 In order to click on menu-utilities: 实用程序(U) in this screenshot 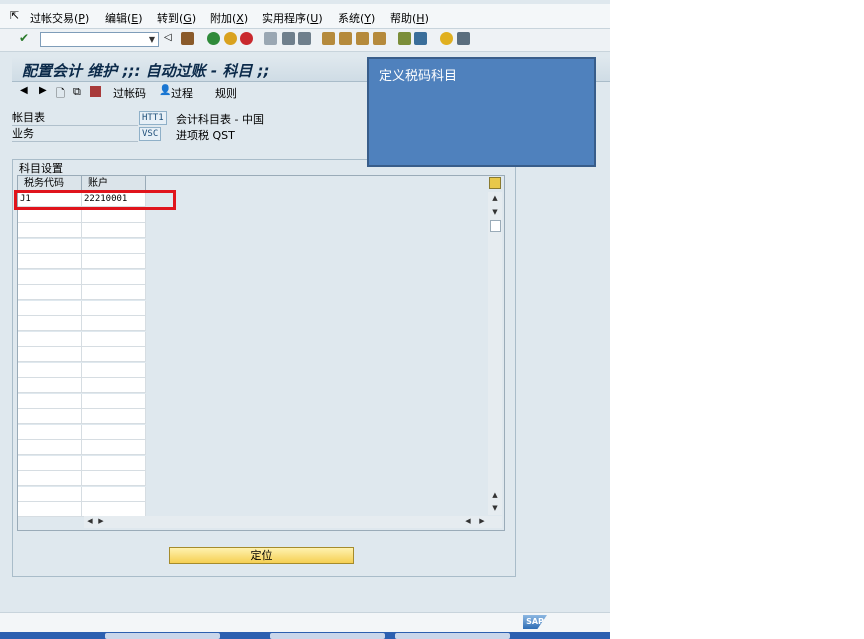, I will do `click(292, 18)`.